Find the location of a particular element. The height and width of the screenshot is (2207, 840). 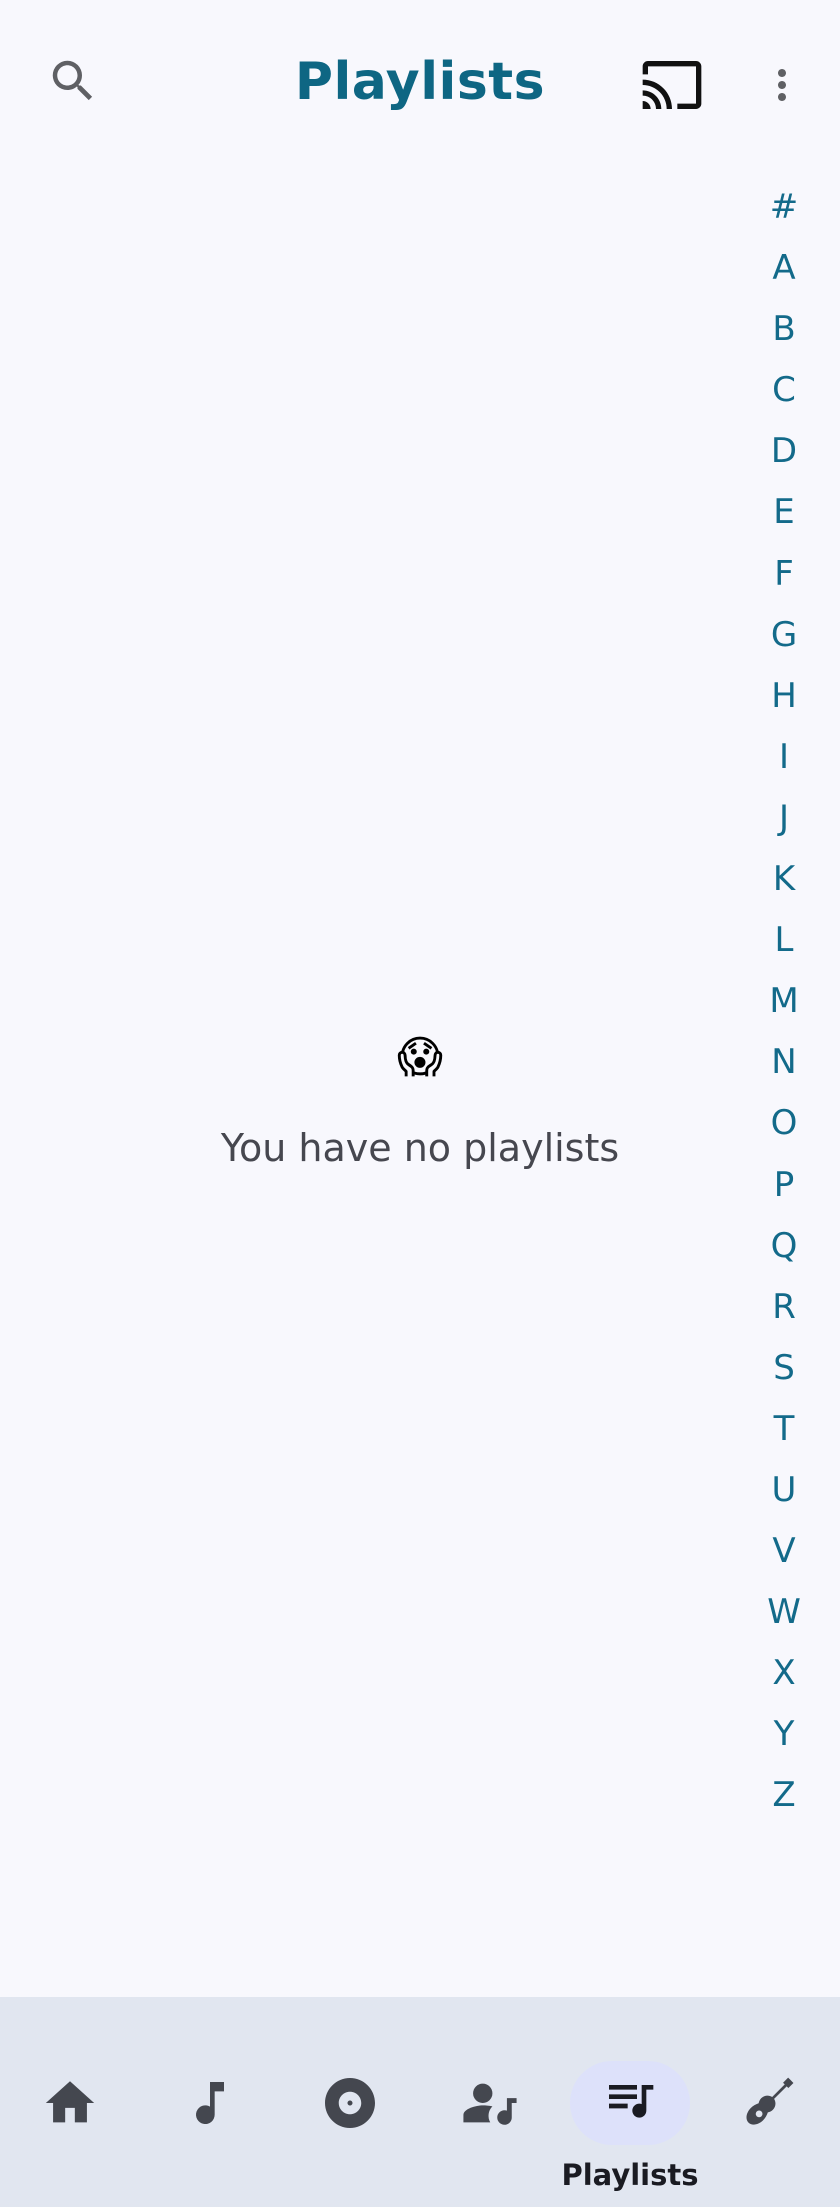

cast-button is located at coordinates (672, 85).